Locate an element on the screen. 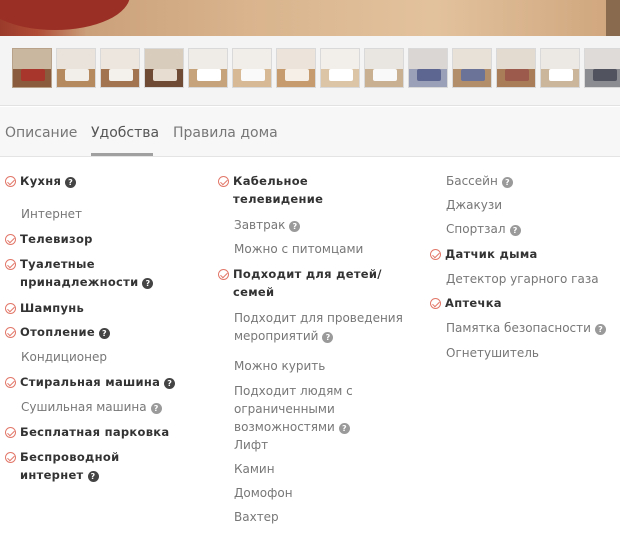 Image resolution: width=620 pixels, height=550 pixels. amenity-available: Кухня? is located at coordinates (41, 181).